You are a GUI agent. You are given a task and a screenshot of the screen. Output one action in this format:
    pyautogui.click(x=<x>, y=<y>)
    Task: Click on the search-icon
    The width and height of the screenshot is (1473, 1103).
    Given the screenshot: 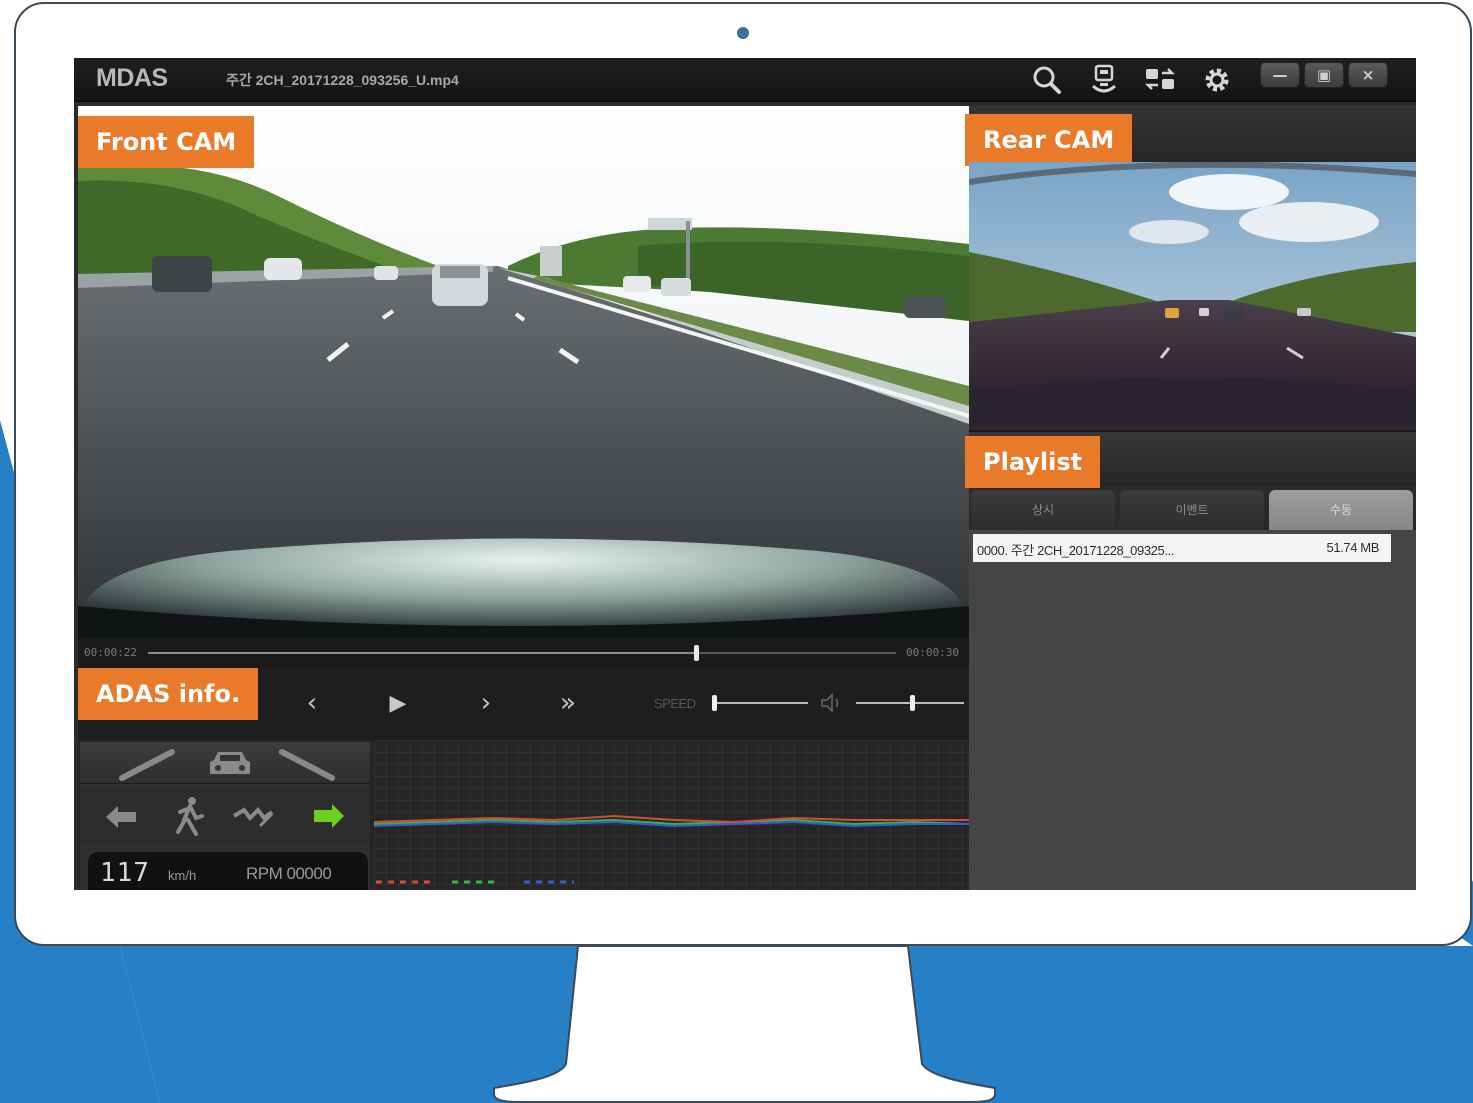 What is the action you would take?
    pyautogui.click(x=1047, y=80)
    